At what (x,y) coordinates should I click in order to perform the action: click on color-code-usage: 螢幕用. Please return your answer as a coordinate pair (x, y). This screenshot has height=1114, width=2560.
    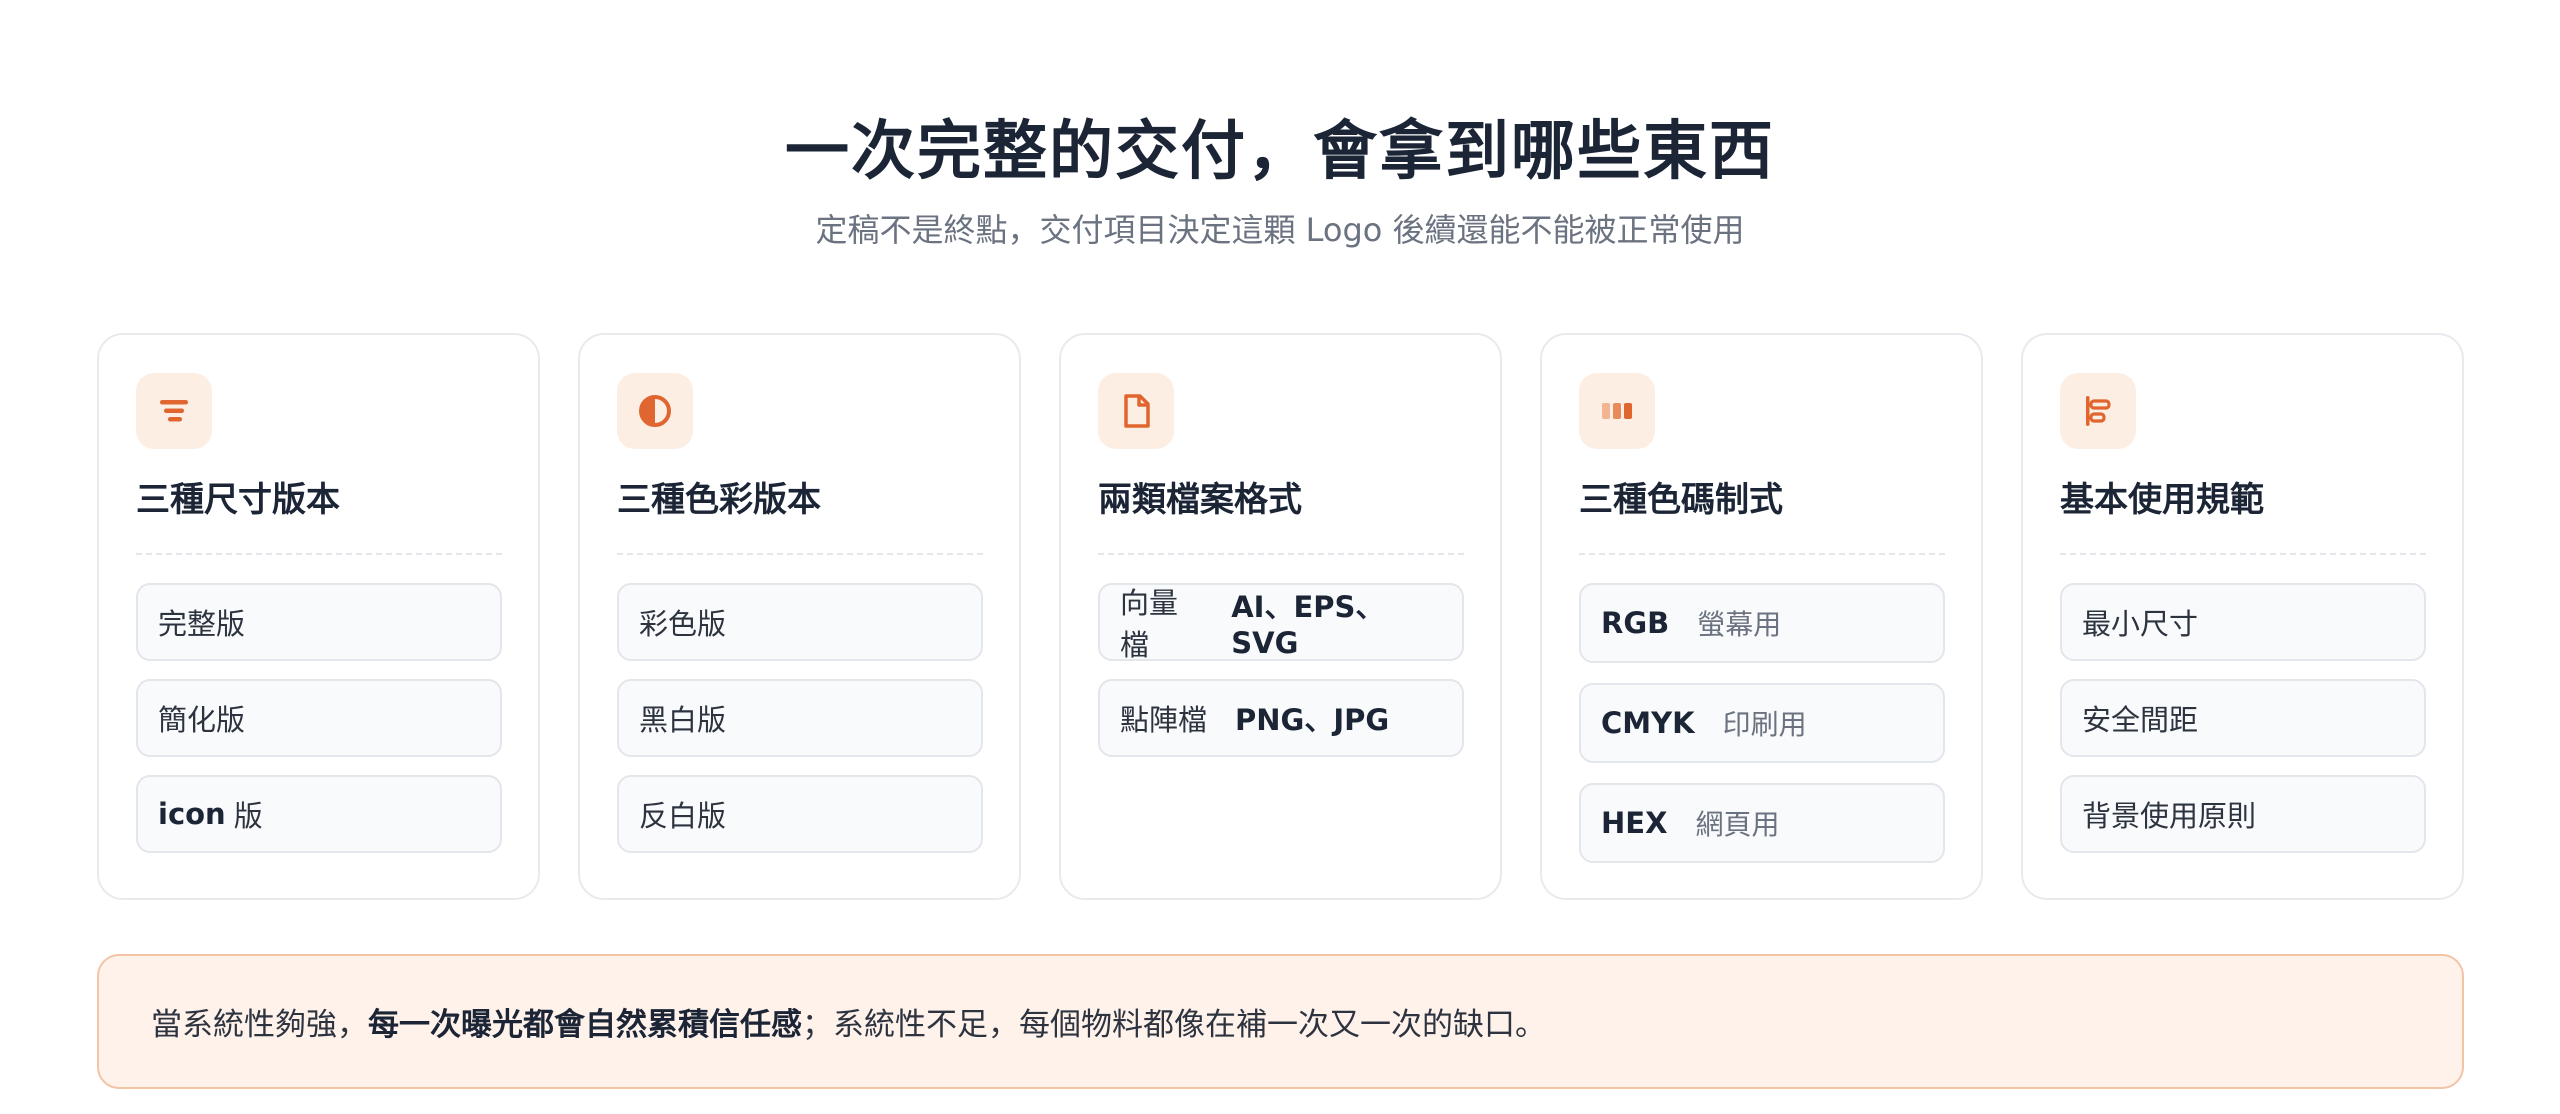
    Looking at the image, I should click on (1739, 624).